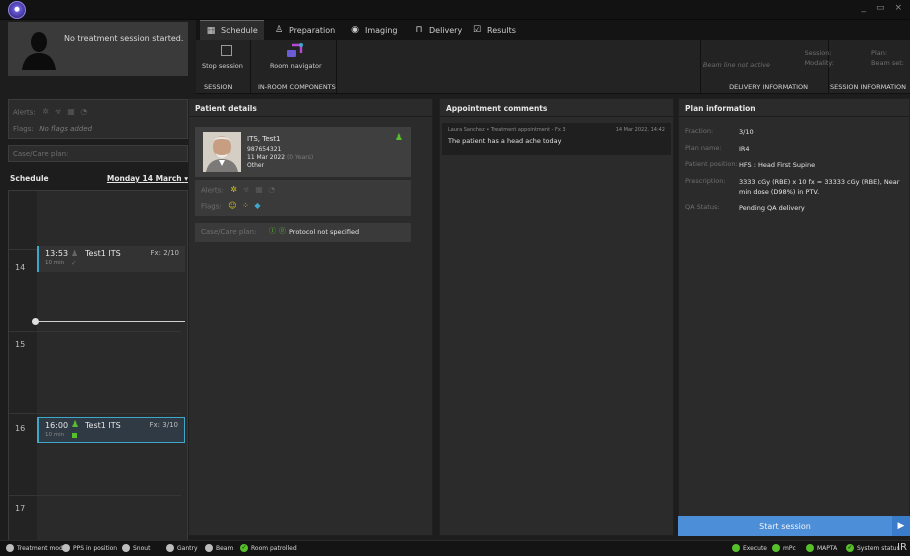  I want to click on comment-text: The patient has a head ache today, so click(505, 141).